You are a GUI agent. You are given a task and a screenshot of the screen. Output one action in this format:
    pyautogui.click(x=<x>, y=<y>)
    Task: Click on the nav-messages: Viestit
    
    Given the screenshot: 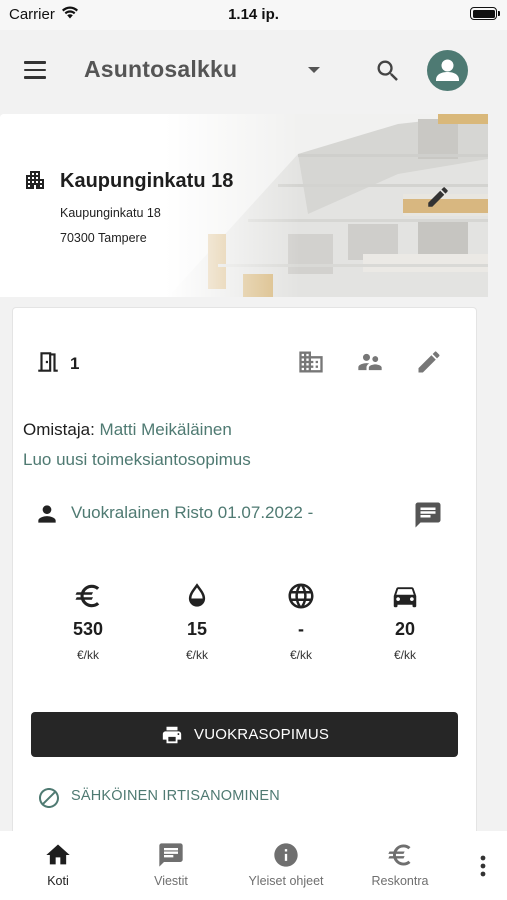 What is the action you would take?
    pyautogui.click(x=171, y=864)
    